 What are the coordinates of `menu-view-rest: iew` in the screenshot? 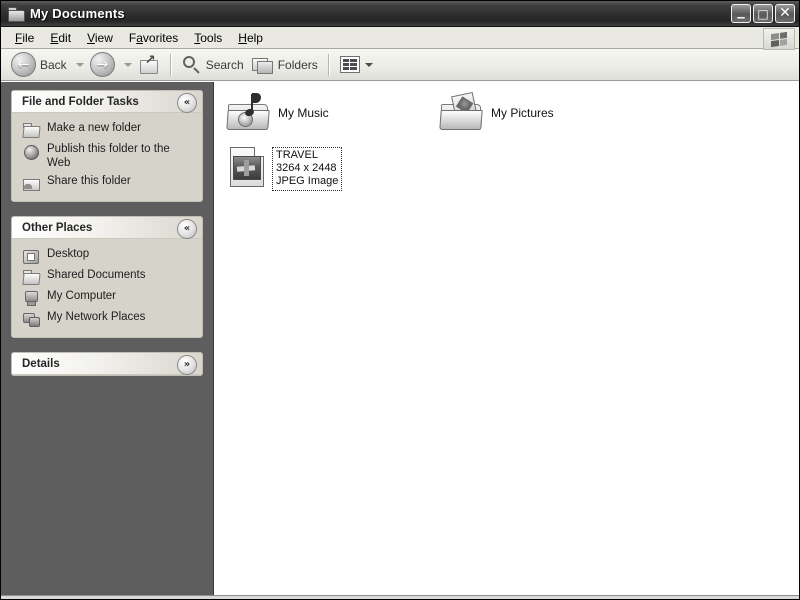 It's located at (103, 37).